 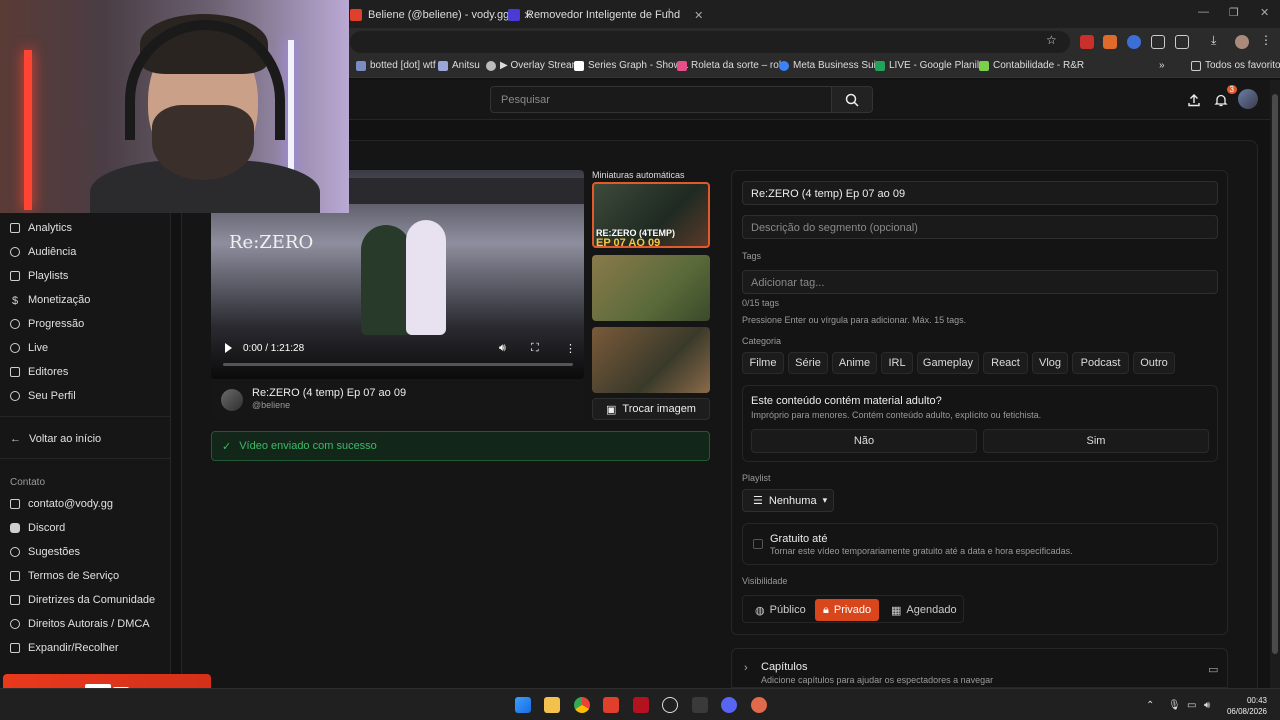 What do you see at coordinates (582, 705) in the screenshot?
I see `chrome-icon` at bounding box center [582, 705].